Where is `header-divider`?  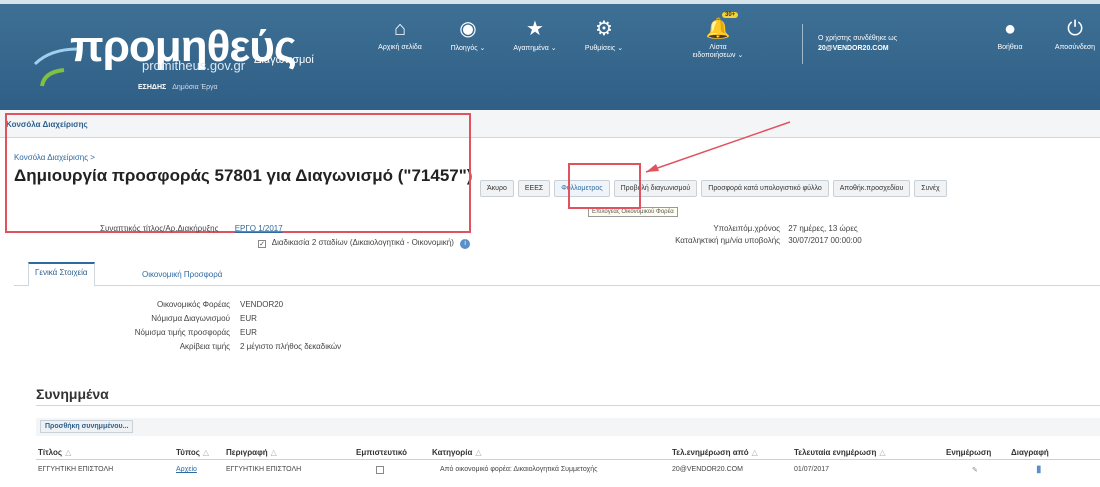 header-divider is located at coordinates (802, 44).